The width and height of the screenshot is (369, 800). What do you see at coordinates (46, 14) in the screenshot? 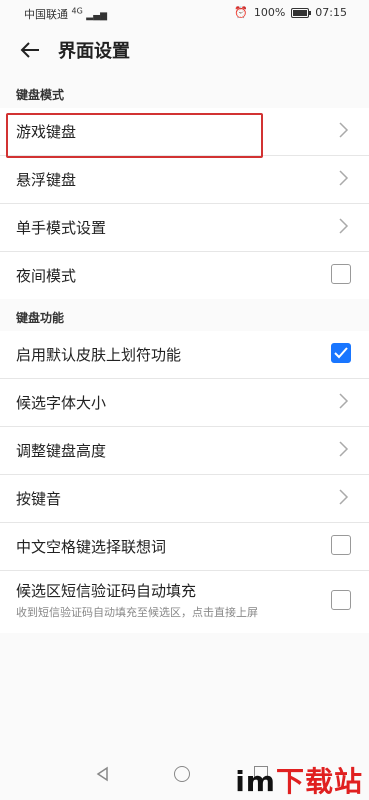
I see `carrier-name: 中国联通` at bounding box center [46, 14].